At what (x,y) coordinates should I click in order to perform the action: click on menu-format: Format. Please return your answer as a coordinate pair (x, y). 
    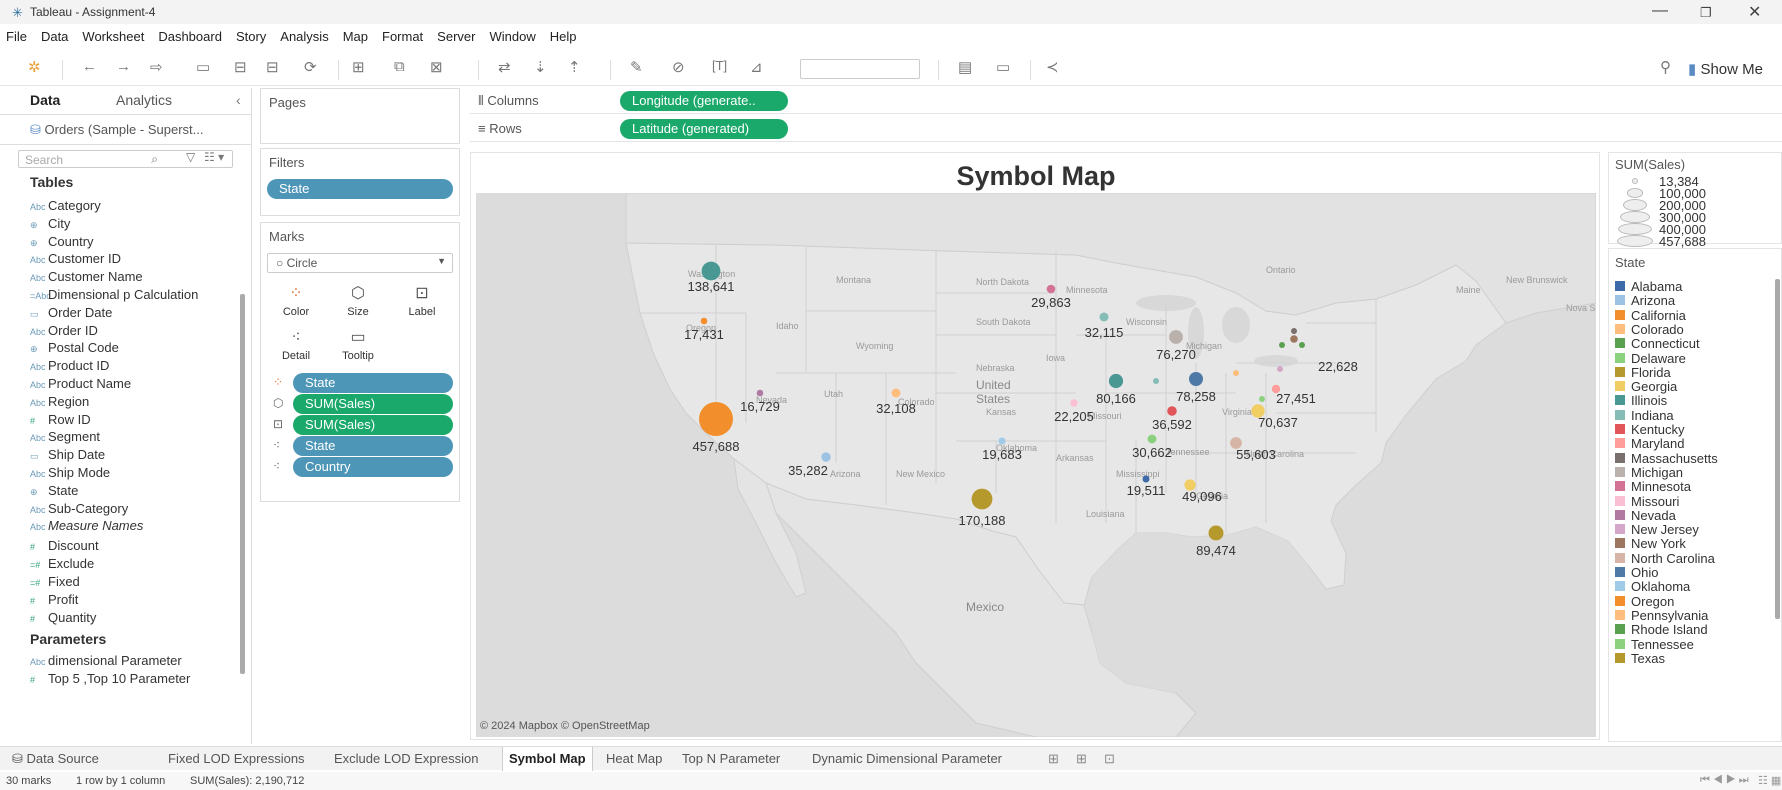
    Looking at the image, I should click on (402, 37).